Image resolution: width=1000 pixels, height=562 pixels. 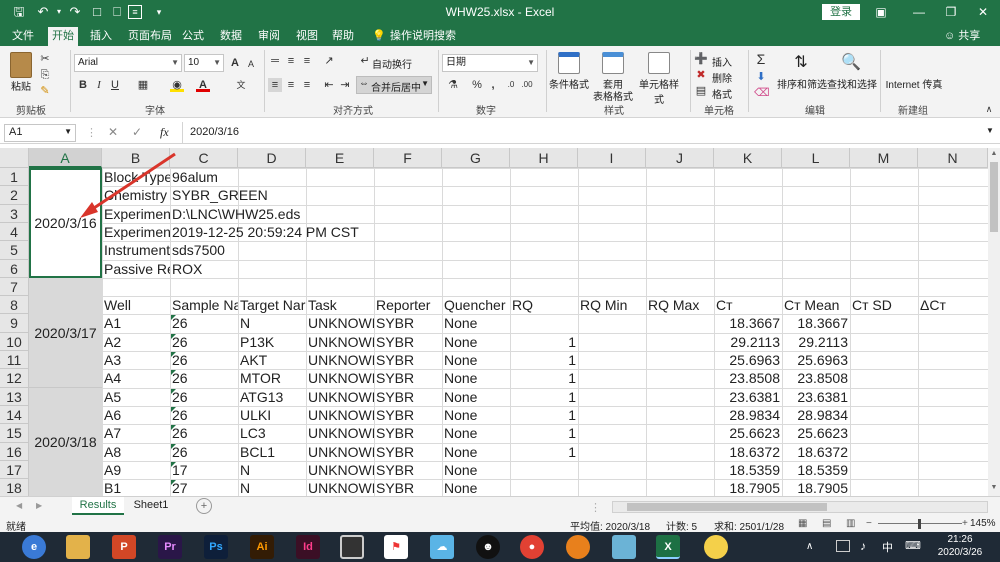 What do you see at coordinates (624, 547) in the screenshot?
I see `notes-icon` at bounding box center [624, 547].